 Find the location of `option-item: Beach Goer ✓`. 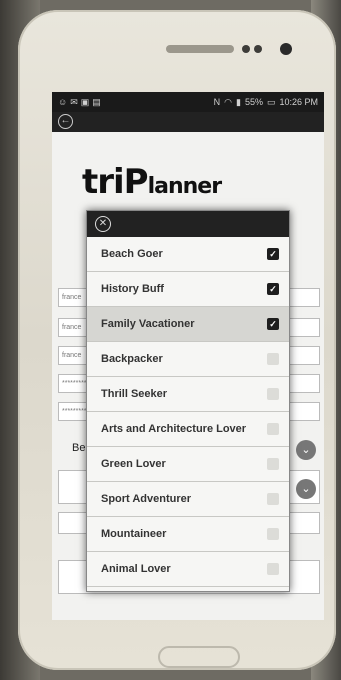

option-item: Beach Goer ✓ is located at coordinates (188, 254).